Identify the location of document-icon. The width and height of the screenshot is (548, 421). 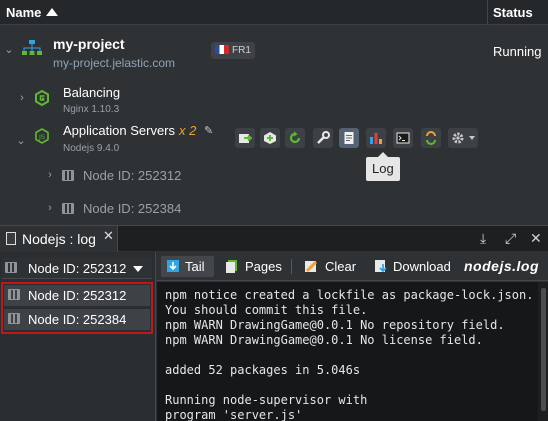
(11, 238).